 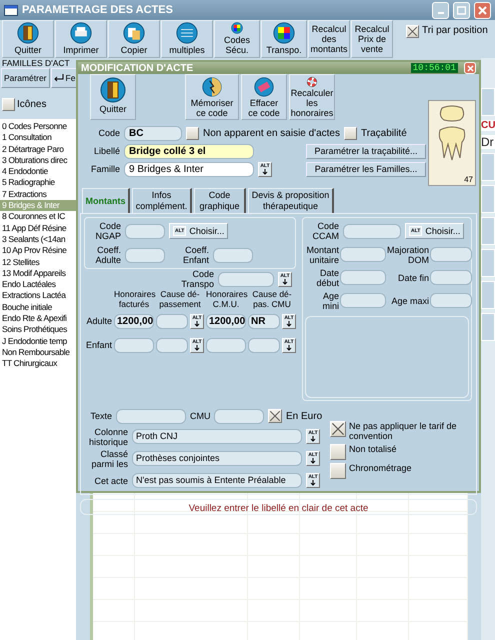 What do you see at coordinates (38, 251) in the screenshot?
I see `list-item: 10 Ap Prov Résine` at bounding box center [38, 251].